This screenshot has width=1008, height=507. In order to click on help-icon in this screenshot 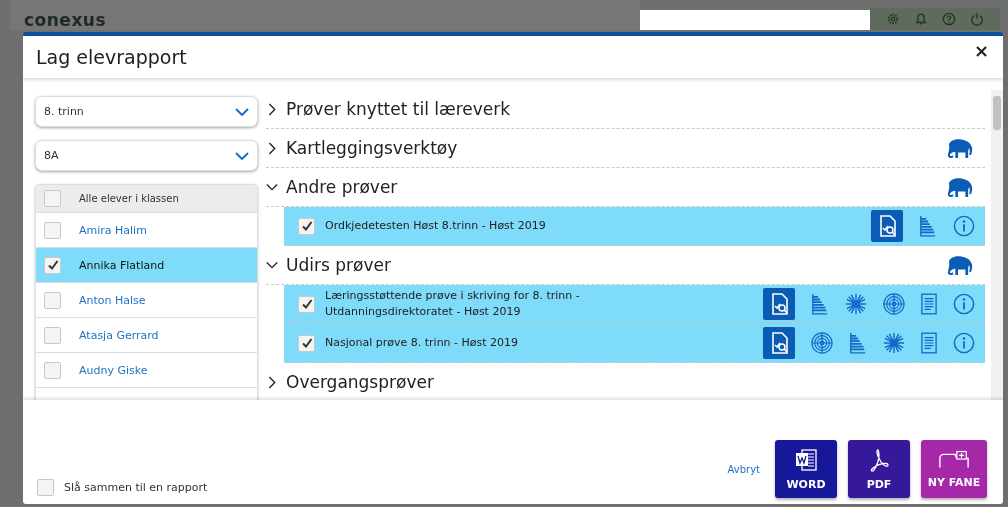, I will do `click(949, 19)`.